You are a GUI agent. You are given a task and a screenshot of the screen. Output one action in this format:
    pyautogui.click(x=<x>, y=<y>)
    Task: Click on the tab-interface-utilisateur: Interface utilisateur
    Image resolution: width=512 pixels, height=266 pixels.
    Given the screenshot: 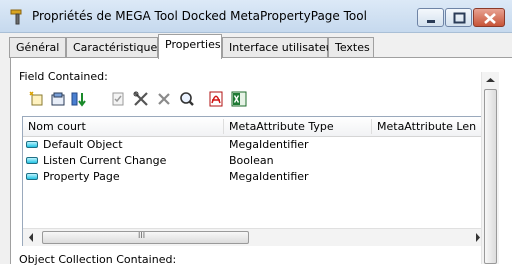 What is the action you would take?
    pyautogui.click(x=279, y=47)
    